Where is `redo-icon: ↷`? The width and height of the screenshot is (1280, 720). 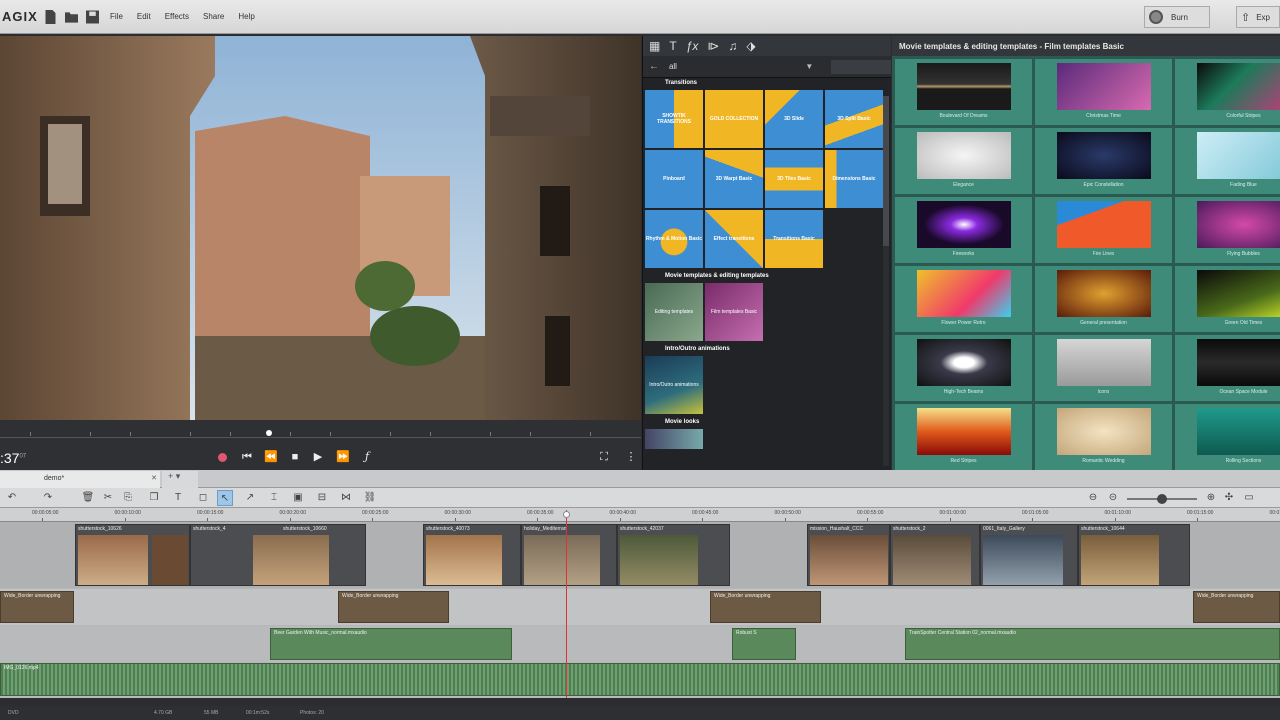
redo-icon: ↷ is located at coordinates (48, 498).